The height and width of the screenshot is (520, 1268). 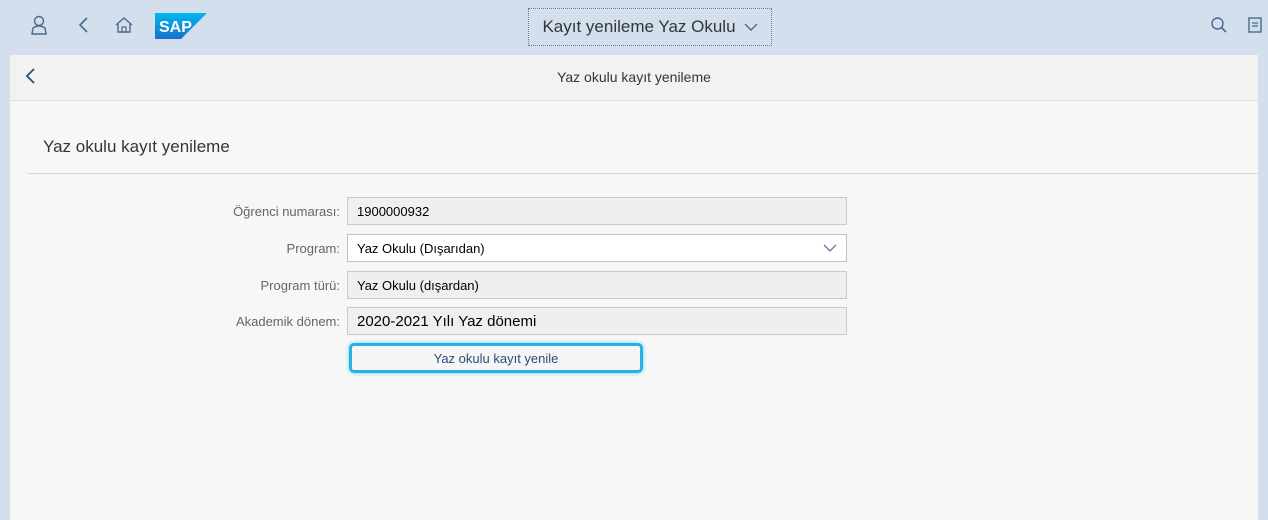 What do you see at coordinates (1219, 25) in the screenshot?
I see `search-icon` at bounding box center [1219, 25].